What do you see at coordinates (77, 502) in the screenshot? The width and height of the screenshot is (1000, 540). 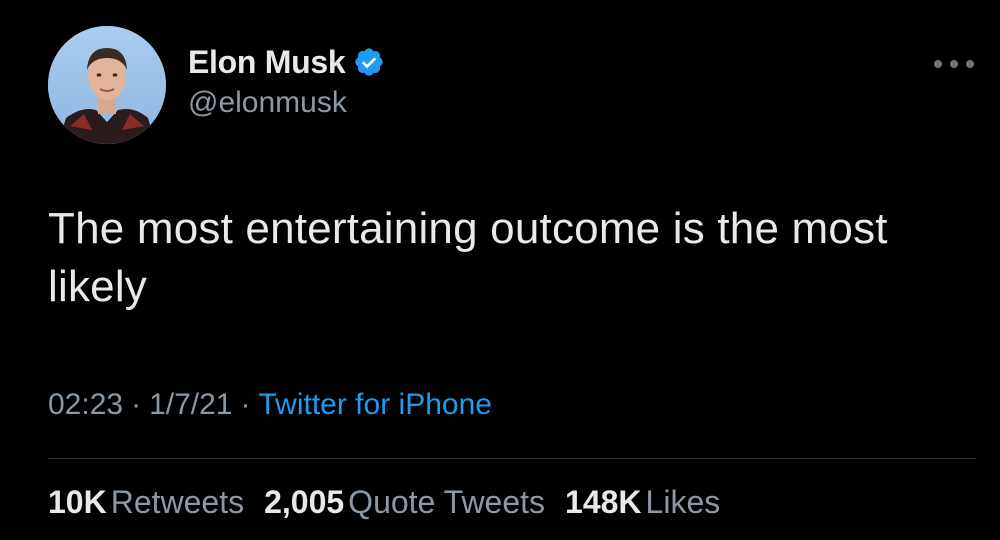 I see `retweets-count: 10K` at bounding box center [77, 502].